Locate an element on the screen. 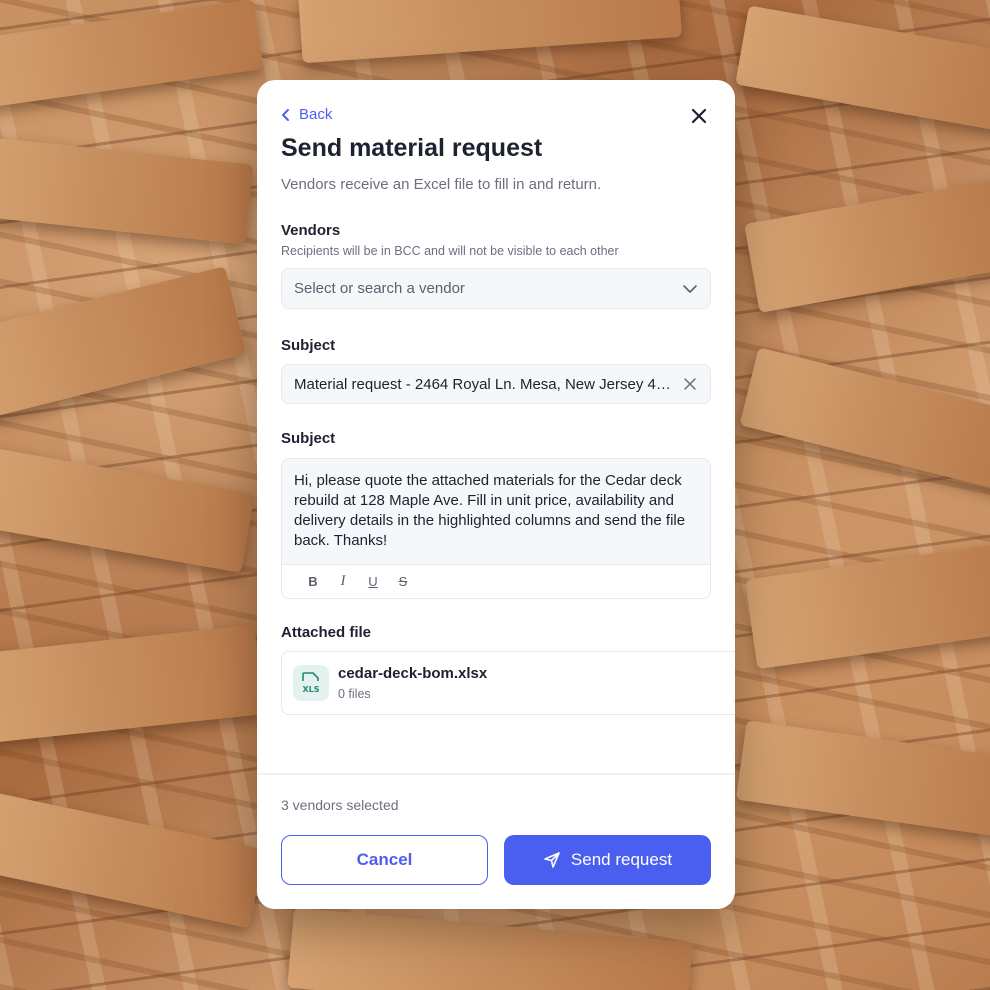  excel-file-icon: XLS is located at coordinates (311, 683).